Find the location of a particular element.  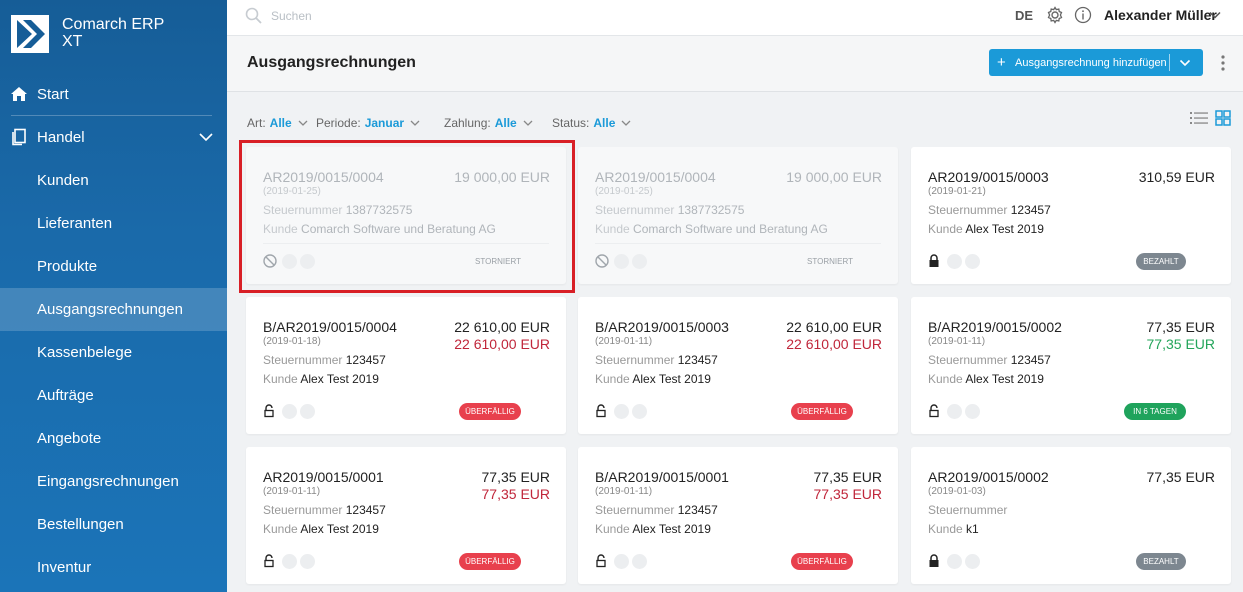

tax-number-row: Steuernummer 1387732575 is located at coordinates (669, 210).